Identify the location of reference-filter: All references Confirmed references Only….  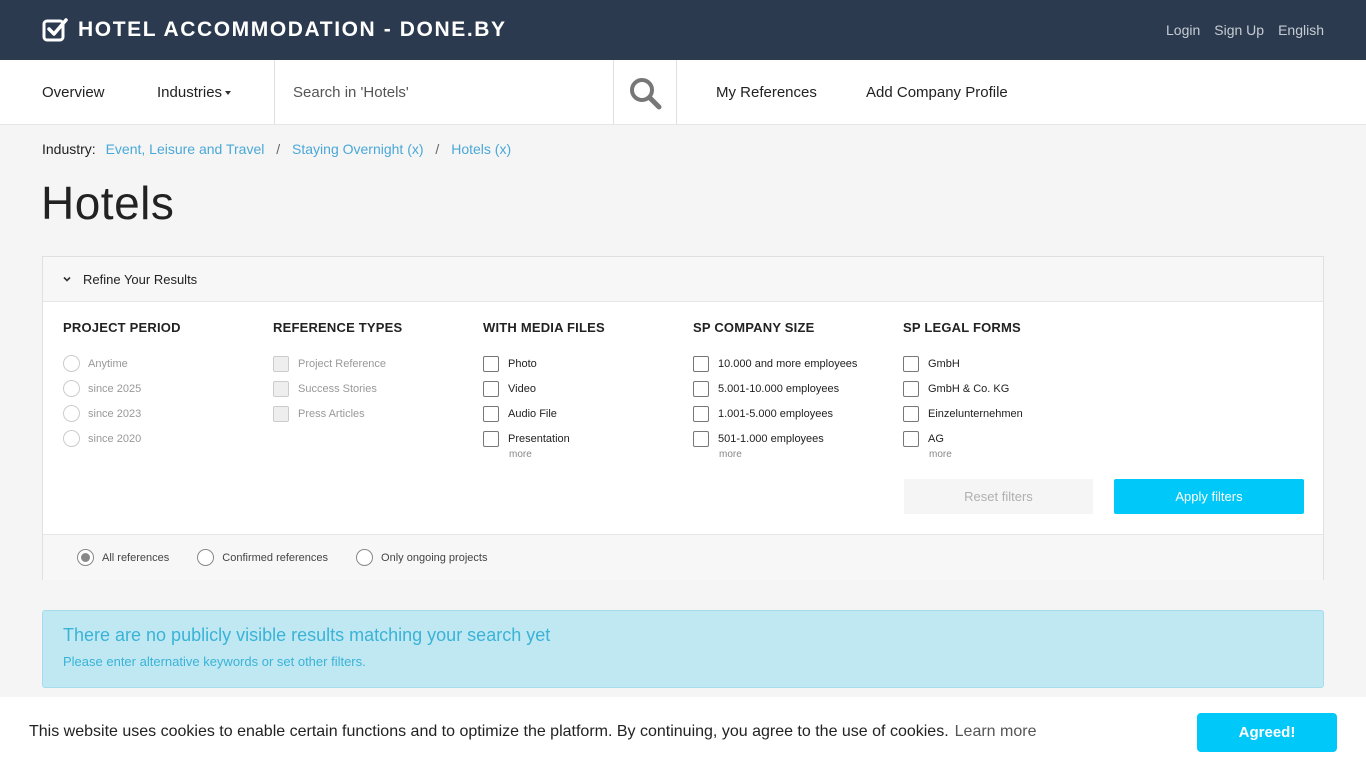
(683, 557).